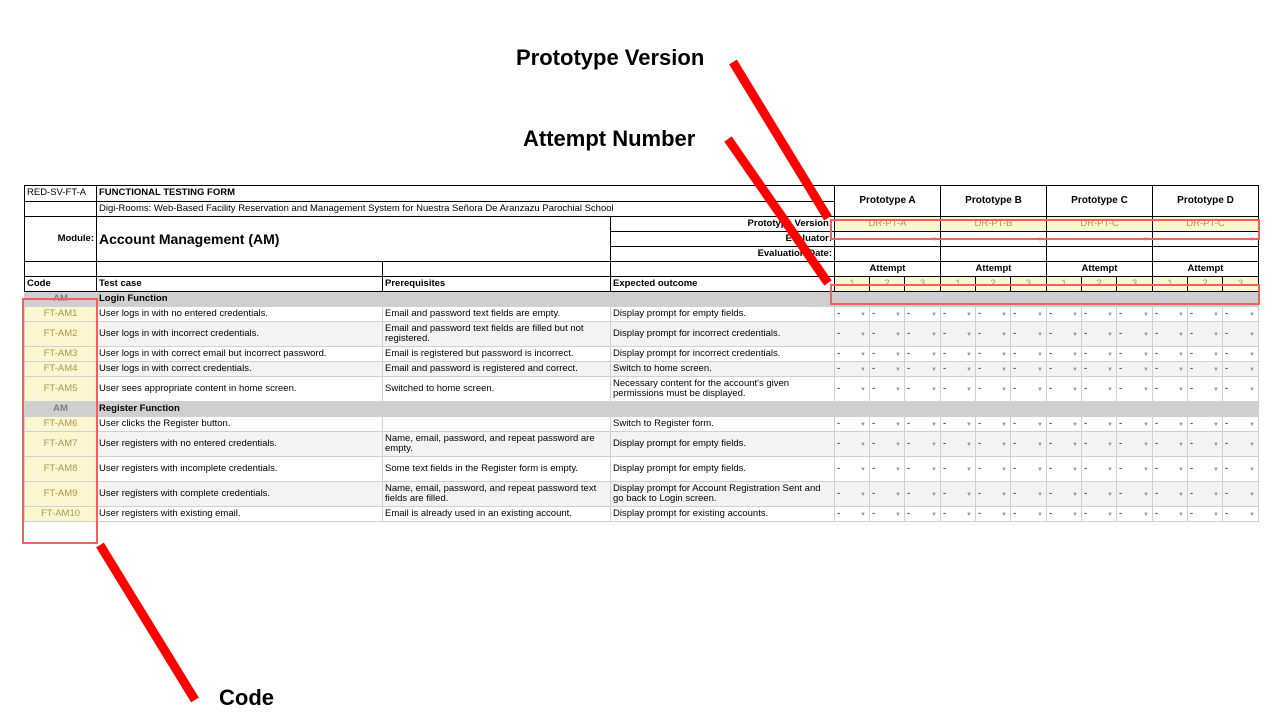  Describe the element at coordinates (1099, 254) in the screenshot. I see `evaluation-date-input` at that location.